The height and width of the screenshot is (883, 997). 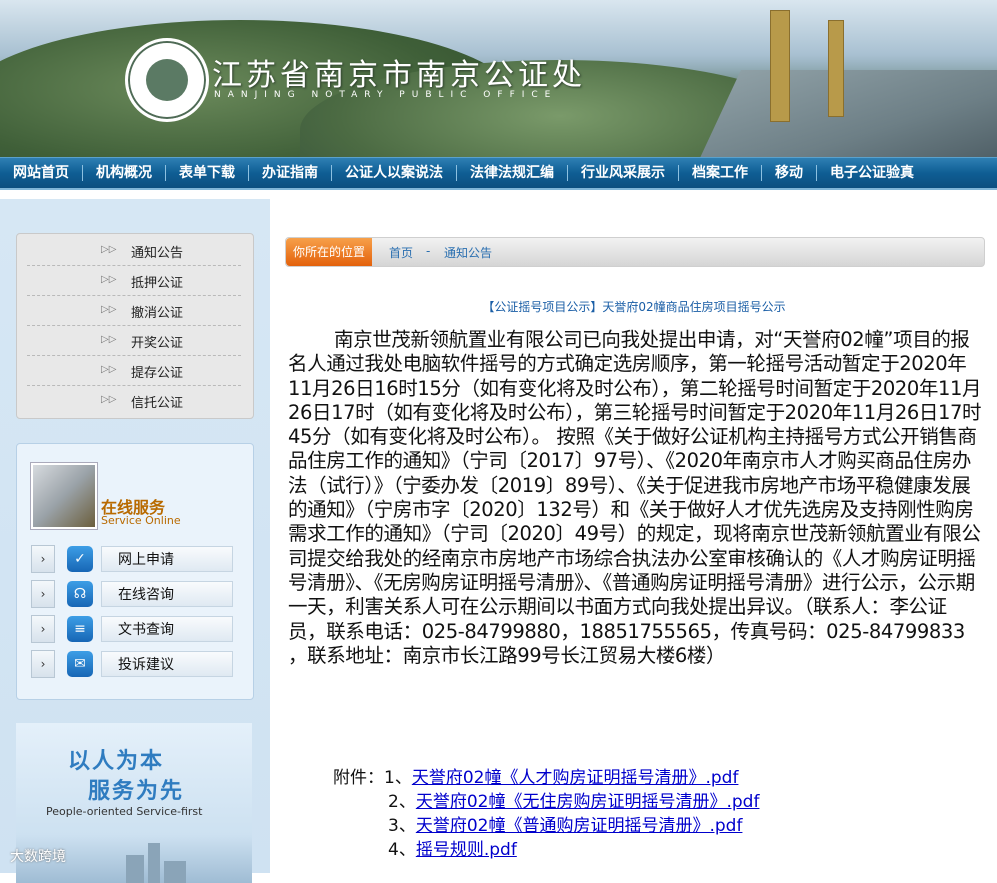 What do you see at coordinates (635, 252) in the screenshot?
I see `breadcrumb: 你所在的位置 首页 - 通知公告` at bounding box center [635, 252].